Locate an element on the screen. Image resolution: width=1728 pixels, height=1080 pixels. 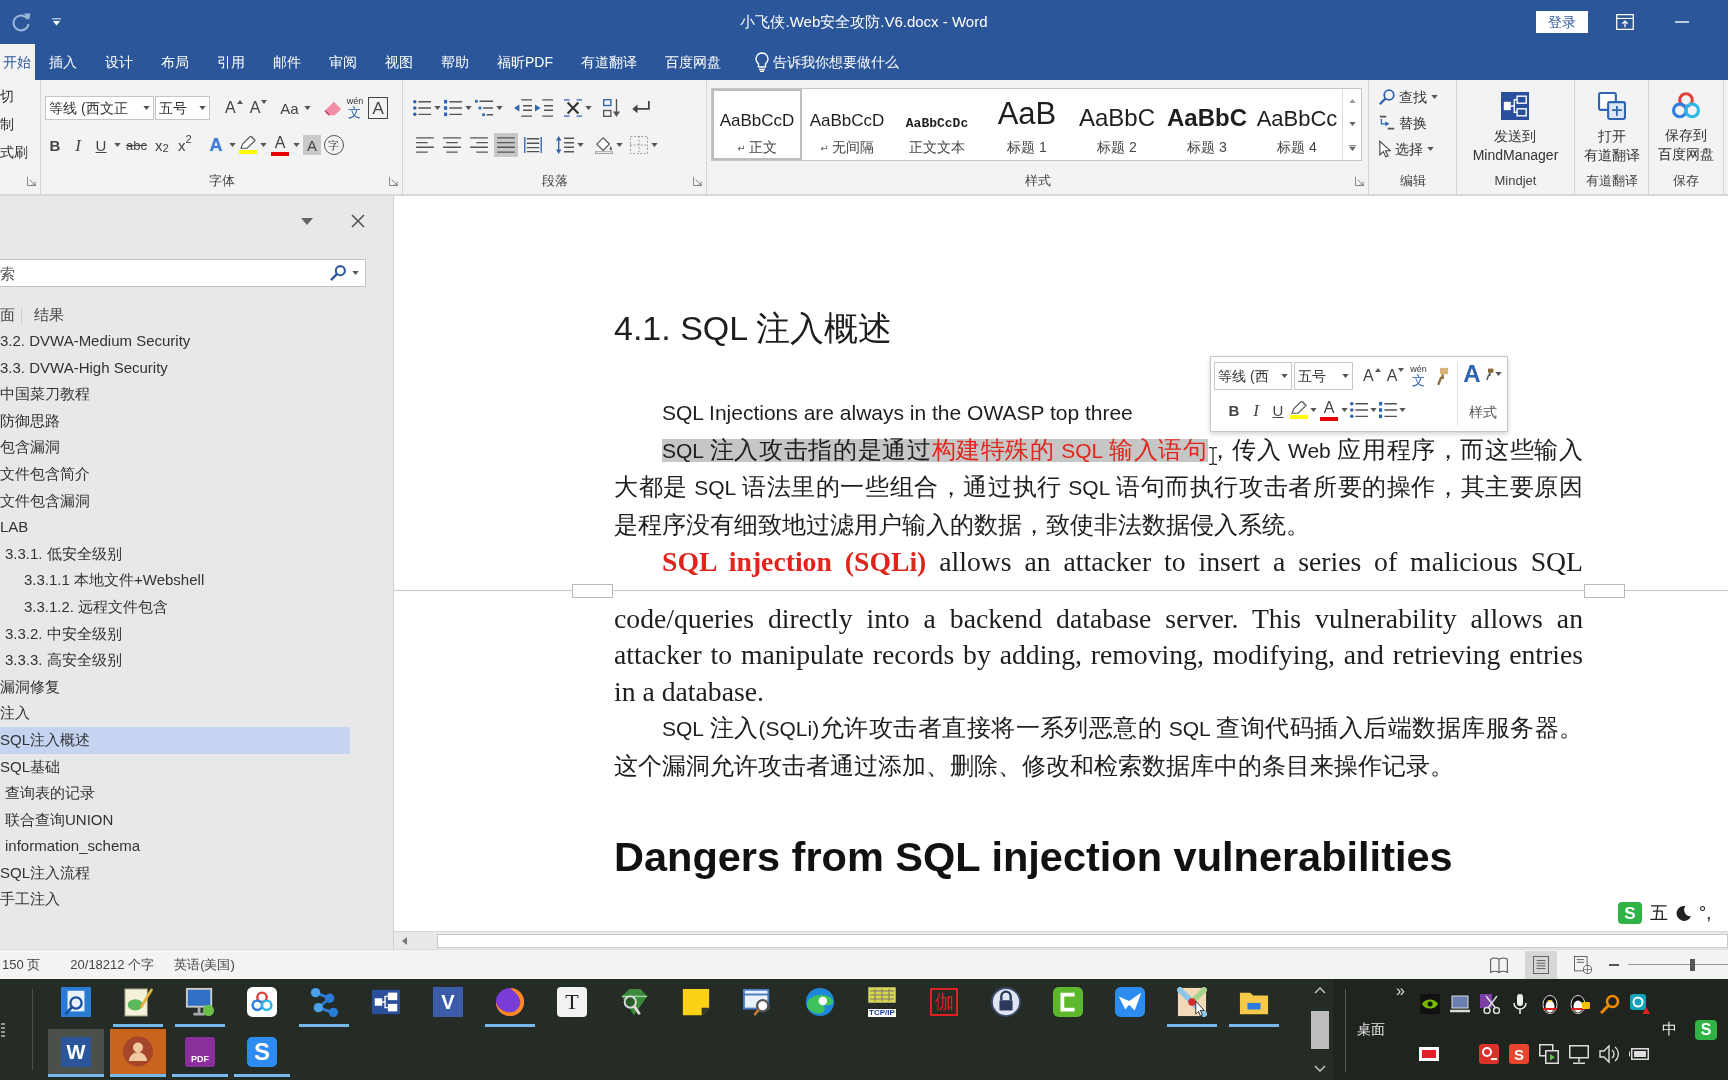
outline-item: 3.3. DVWA-High Security is located at coordinates (175, 368).